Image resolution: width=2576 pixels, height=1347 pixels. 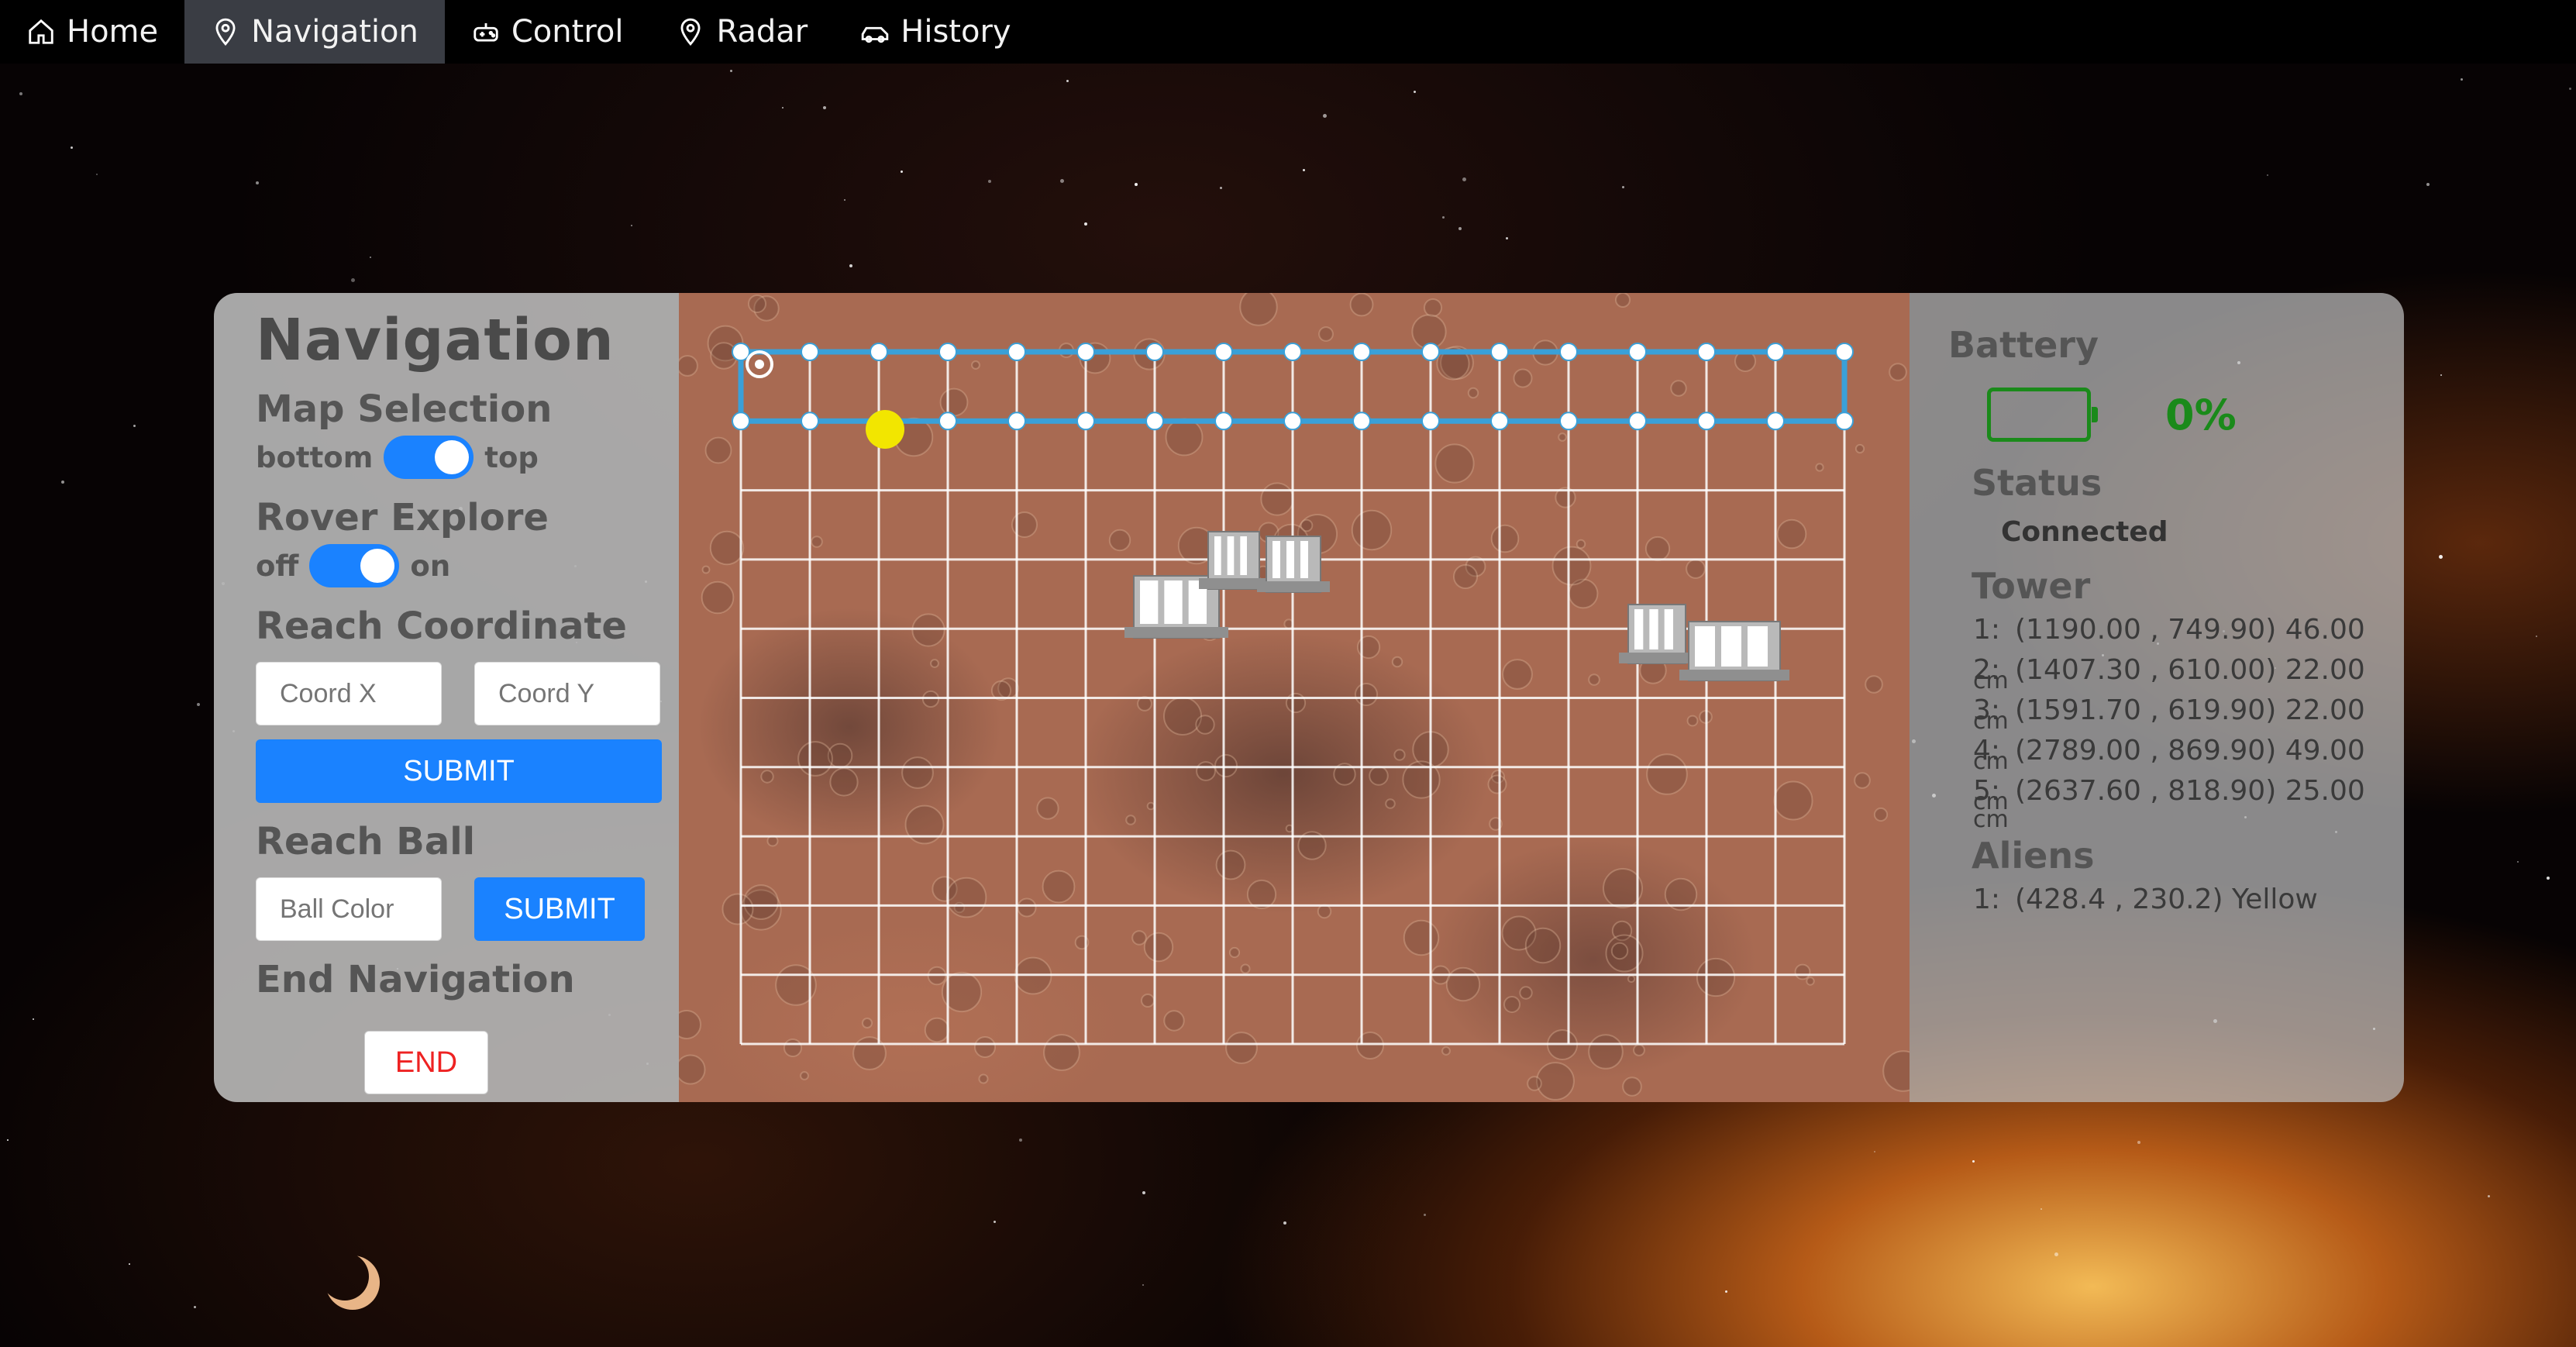 What do you see at coordinates (459, 771) in the screenshot?
I see `submit-coordinate-button: SUBMIT` at bounding box center [459, 771].